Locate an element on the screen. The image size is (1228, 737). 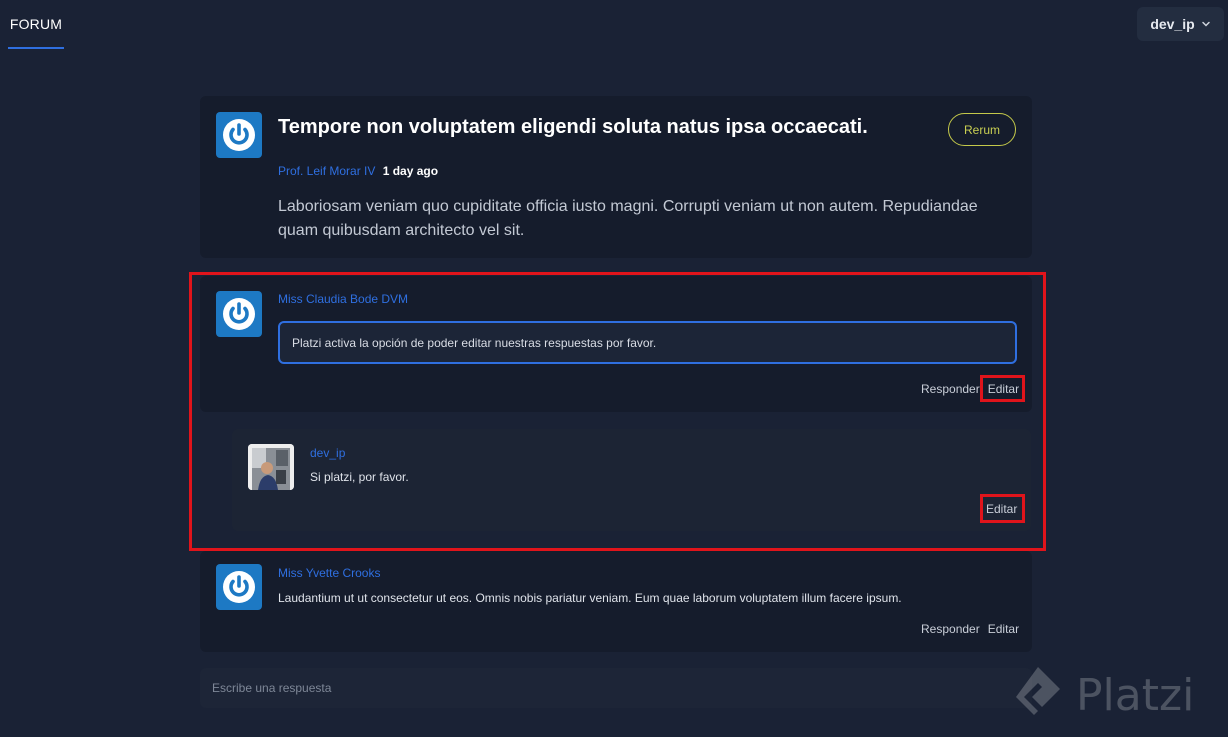
category-tag: Rerum is located at coordinates (982, 129).